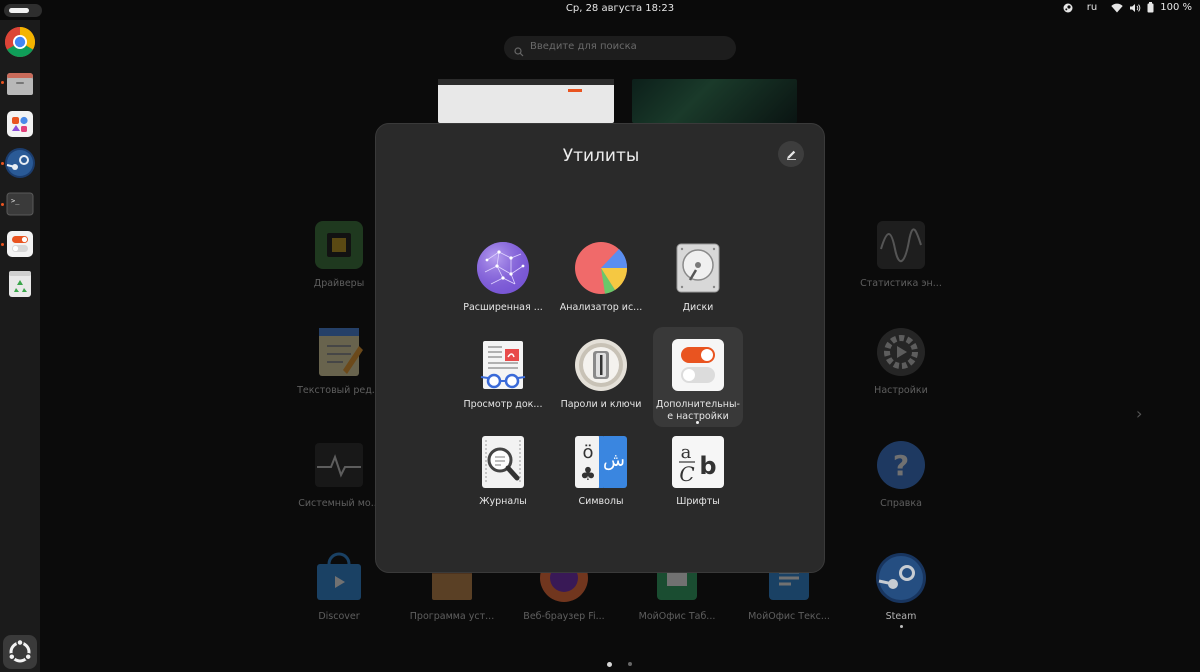 This screenshot has height=672, width=1200. I want to click on app-label: Пароли и ключи, so click(601, 404).